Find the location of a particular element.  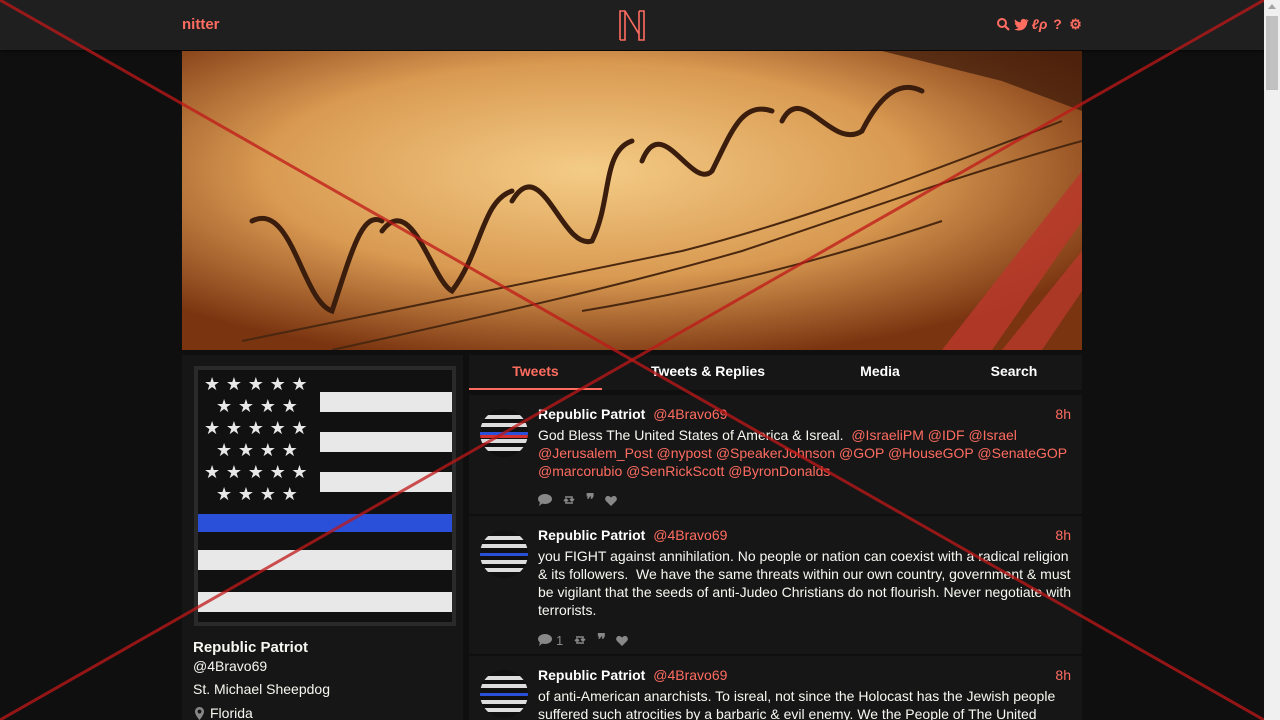

location-pin-icon is located at coordinates (199, 713).